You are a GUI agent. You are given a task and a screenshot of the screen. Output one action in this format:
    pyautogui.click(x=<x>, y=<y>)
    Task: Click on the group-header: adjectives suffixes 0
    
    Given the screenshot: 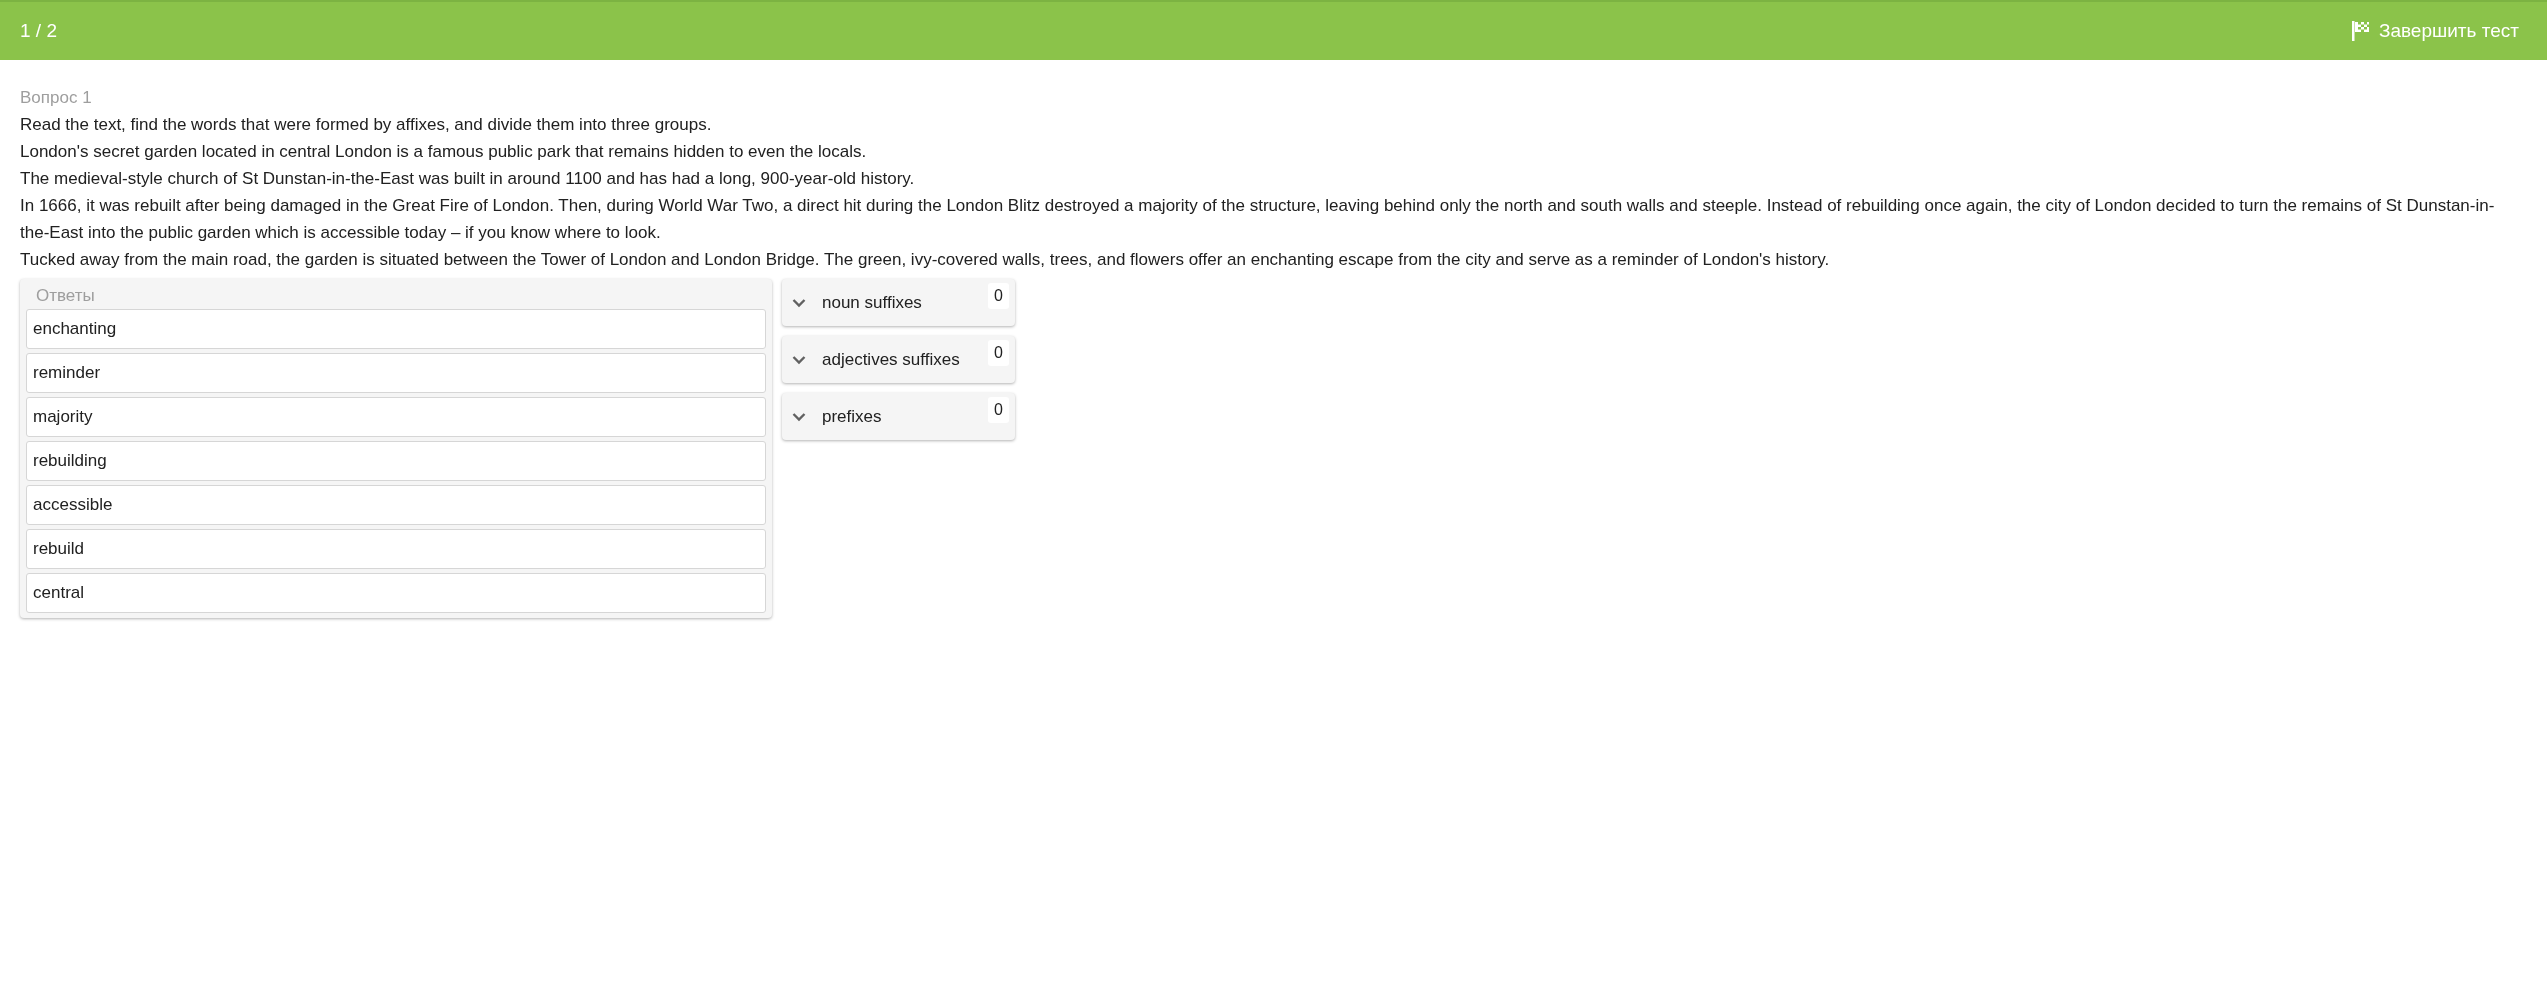 What is the action you would take?
    pyautogui.click(x=898, y=359)
    